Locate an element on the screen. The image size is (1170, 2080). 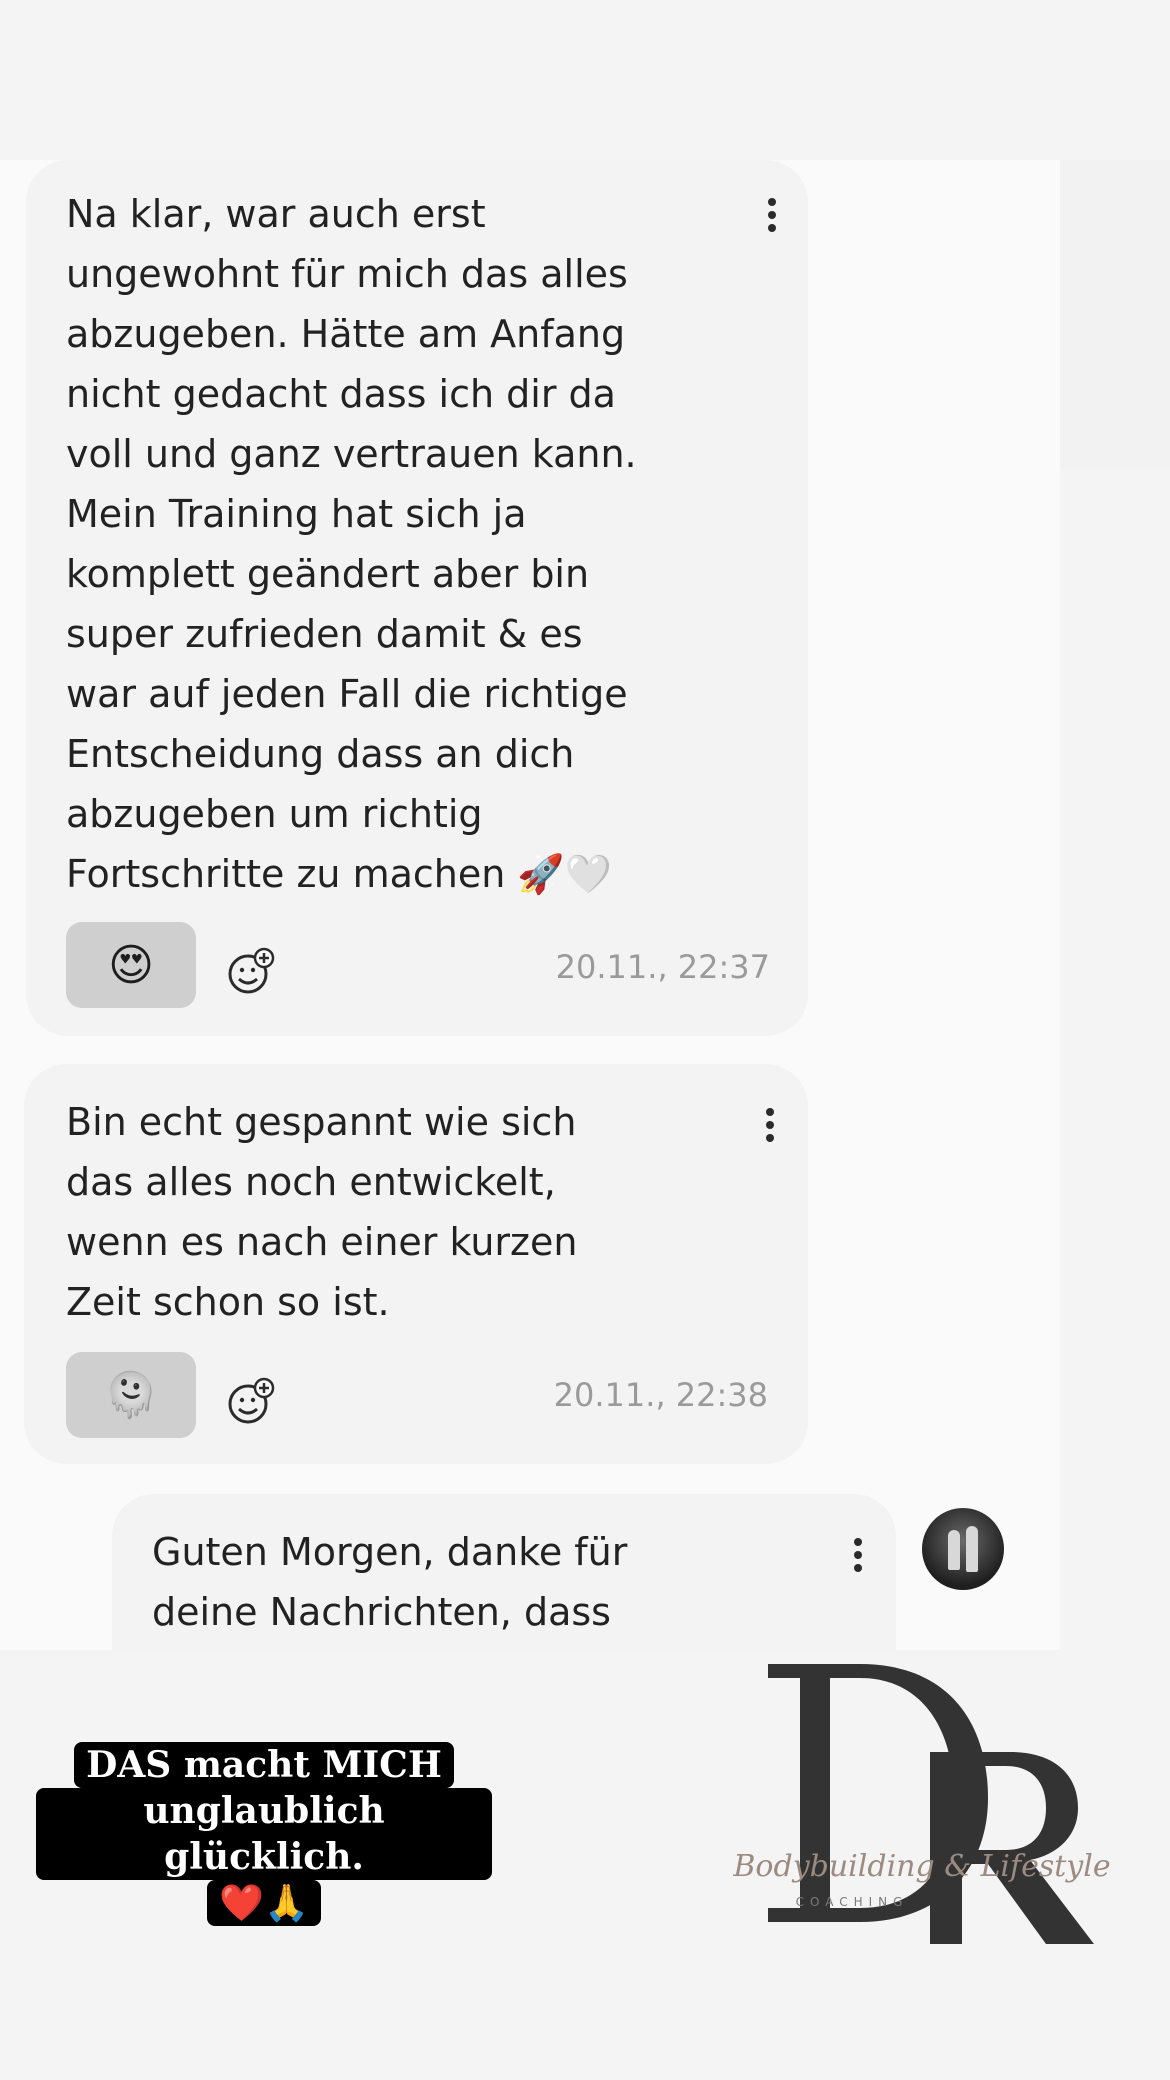
reaction-emoji: 😍 is located at coordinates (131, 965).